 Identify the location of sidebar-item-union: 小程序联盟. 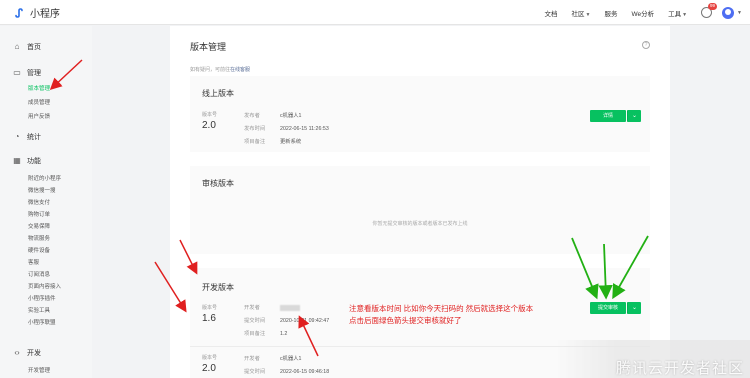
(42, 322).